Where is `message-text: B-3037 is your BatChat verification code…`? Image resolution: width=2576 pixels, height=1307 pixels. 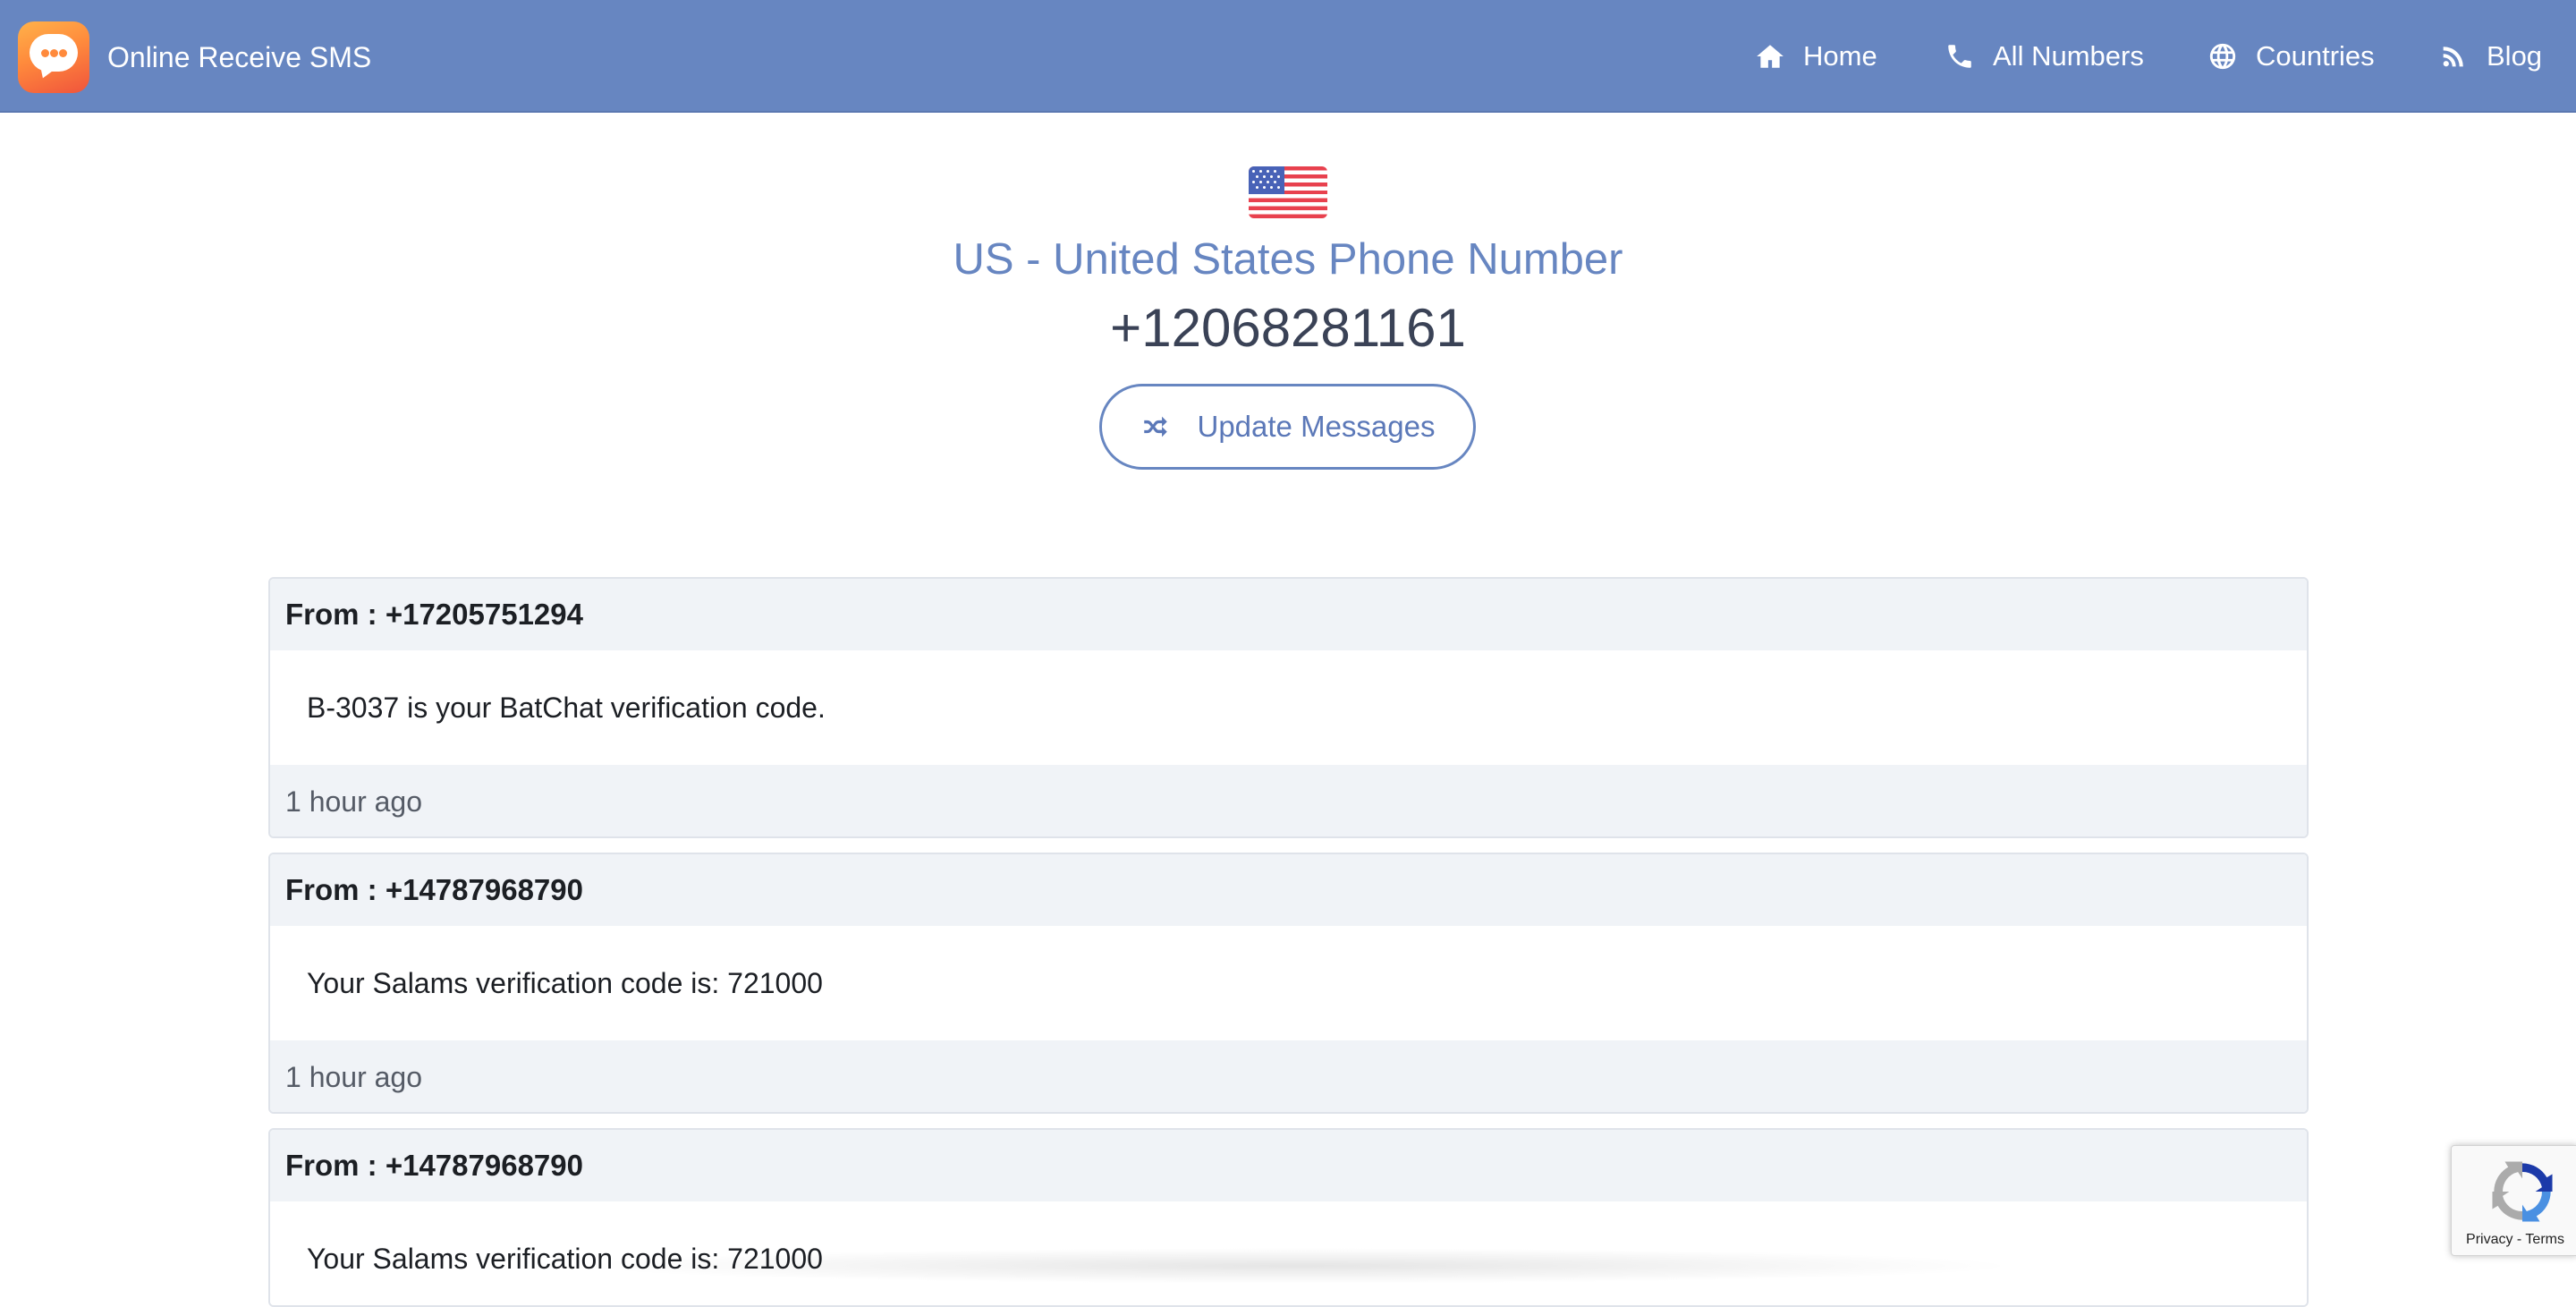
message-text: B-3037 is your BatChat verification code… is located at coordinates (1288, 707).